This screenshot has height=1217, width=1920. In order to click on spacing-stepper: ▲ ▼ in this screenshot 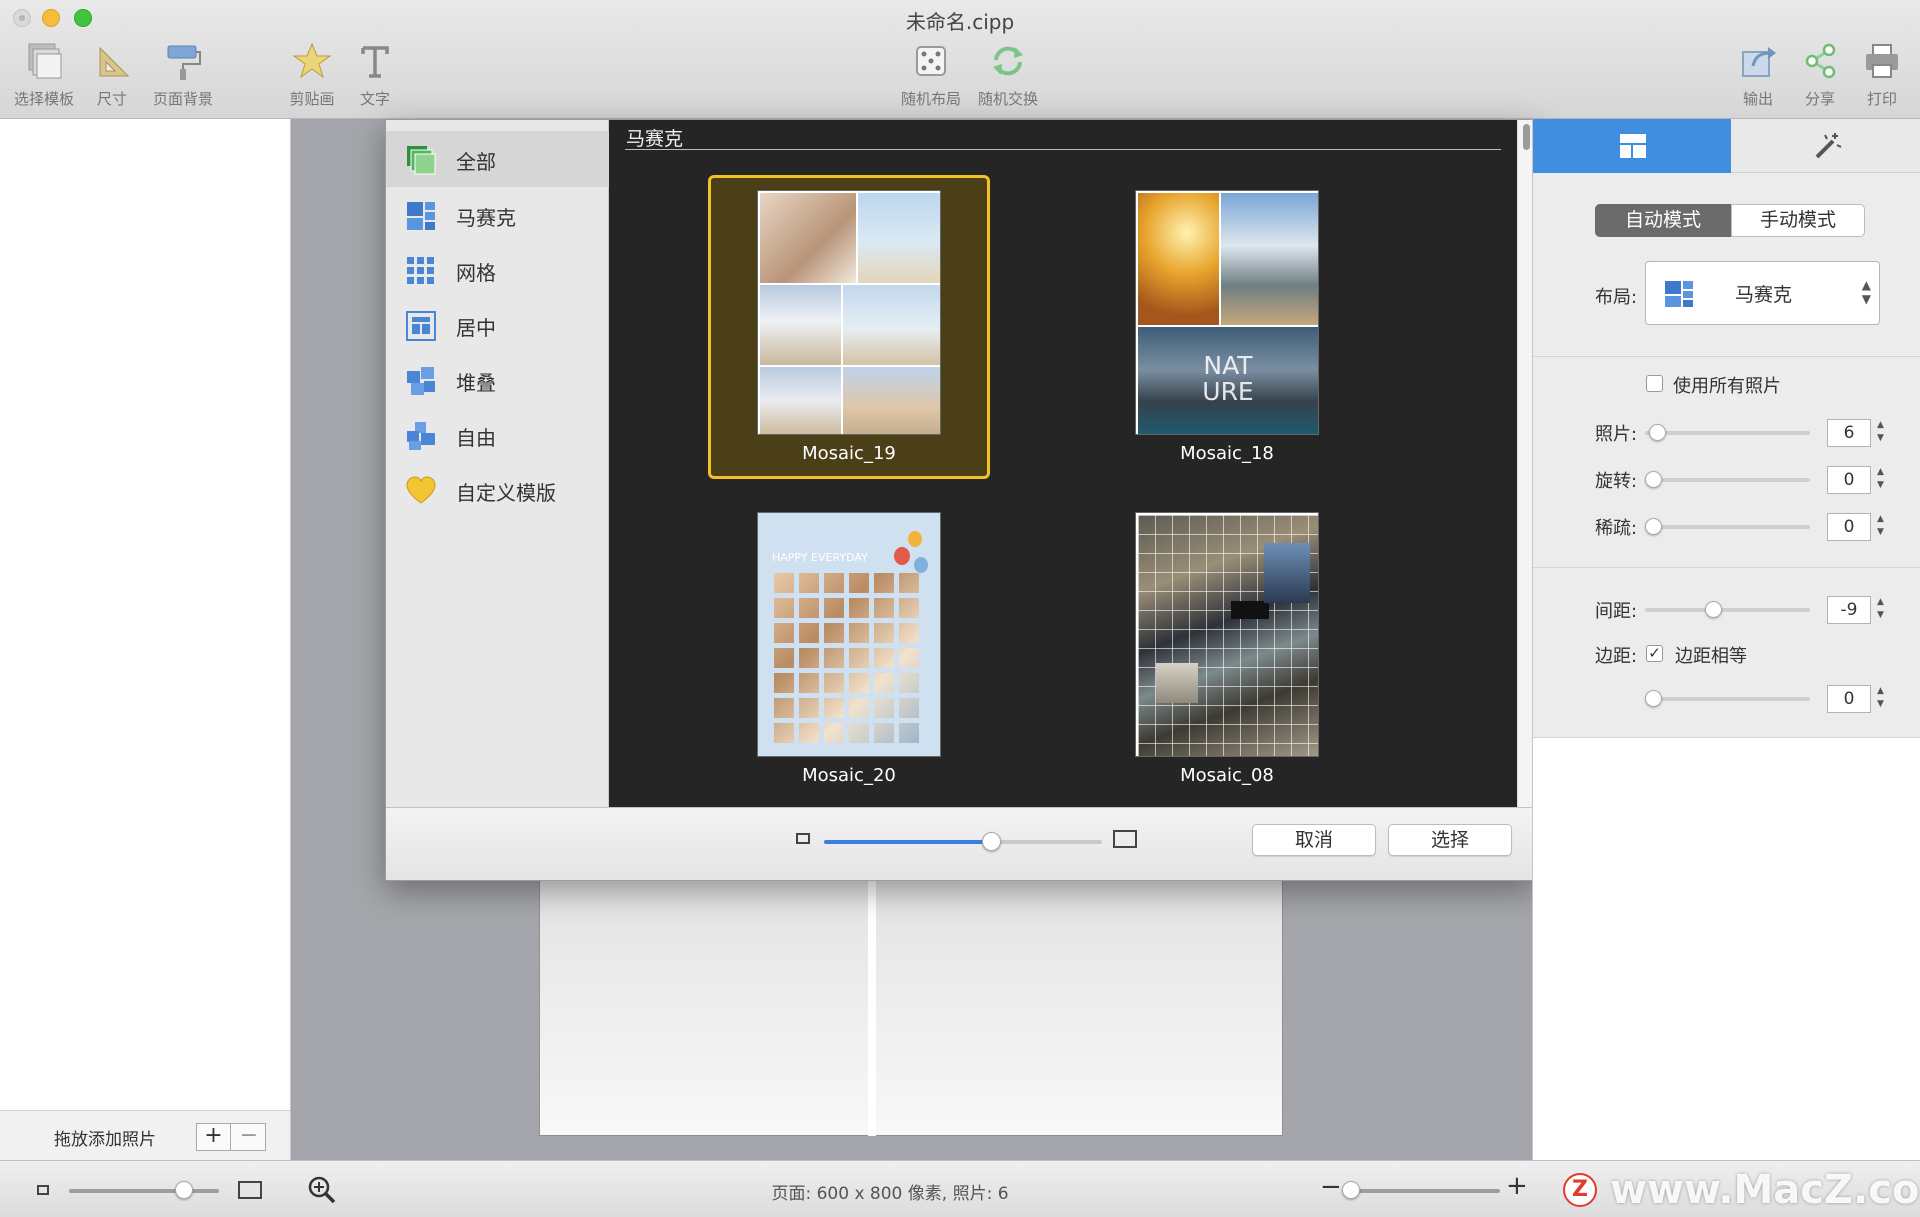, I will do `click(1880, 610)`.